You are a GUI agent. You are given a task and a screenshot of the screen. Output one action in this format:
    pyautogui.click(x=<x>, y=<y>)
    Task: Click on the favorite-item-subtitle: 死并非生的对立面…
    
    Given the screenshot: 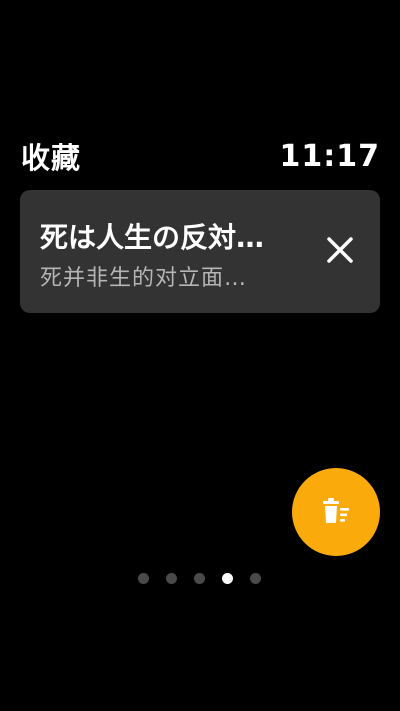 What is the action you would take?
    pyautogui.click(x=144, y=278)
    